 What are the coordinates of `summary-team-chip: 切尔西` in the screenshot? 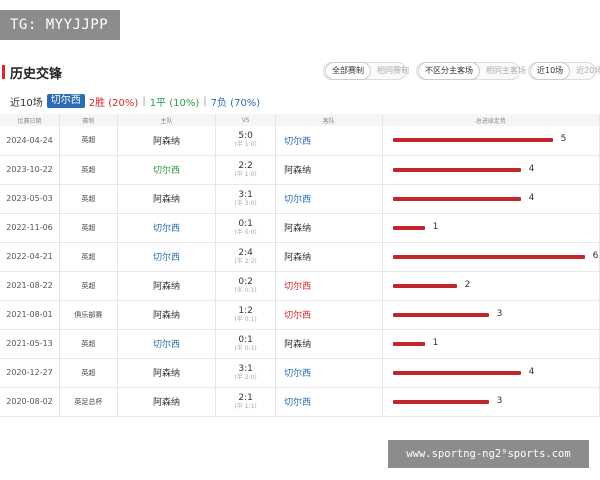 It's located at (65, 101).